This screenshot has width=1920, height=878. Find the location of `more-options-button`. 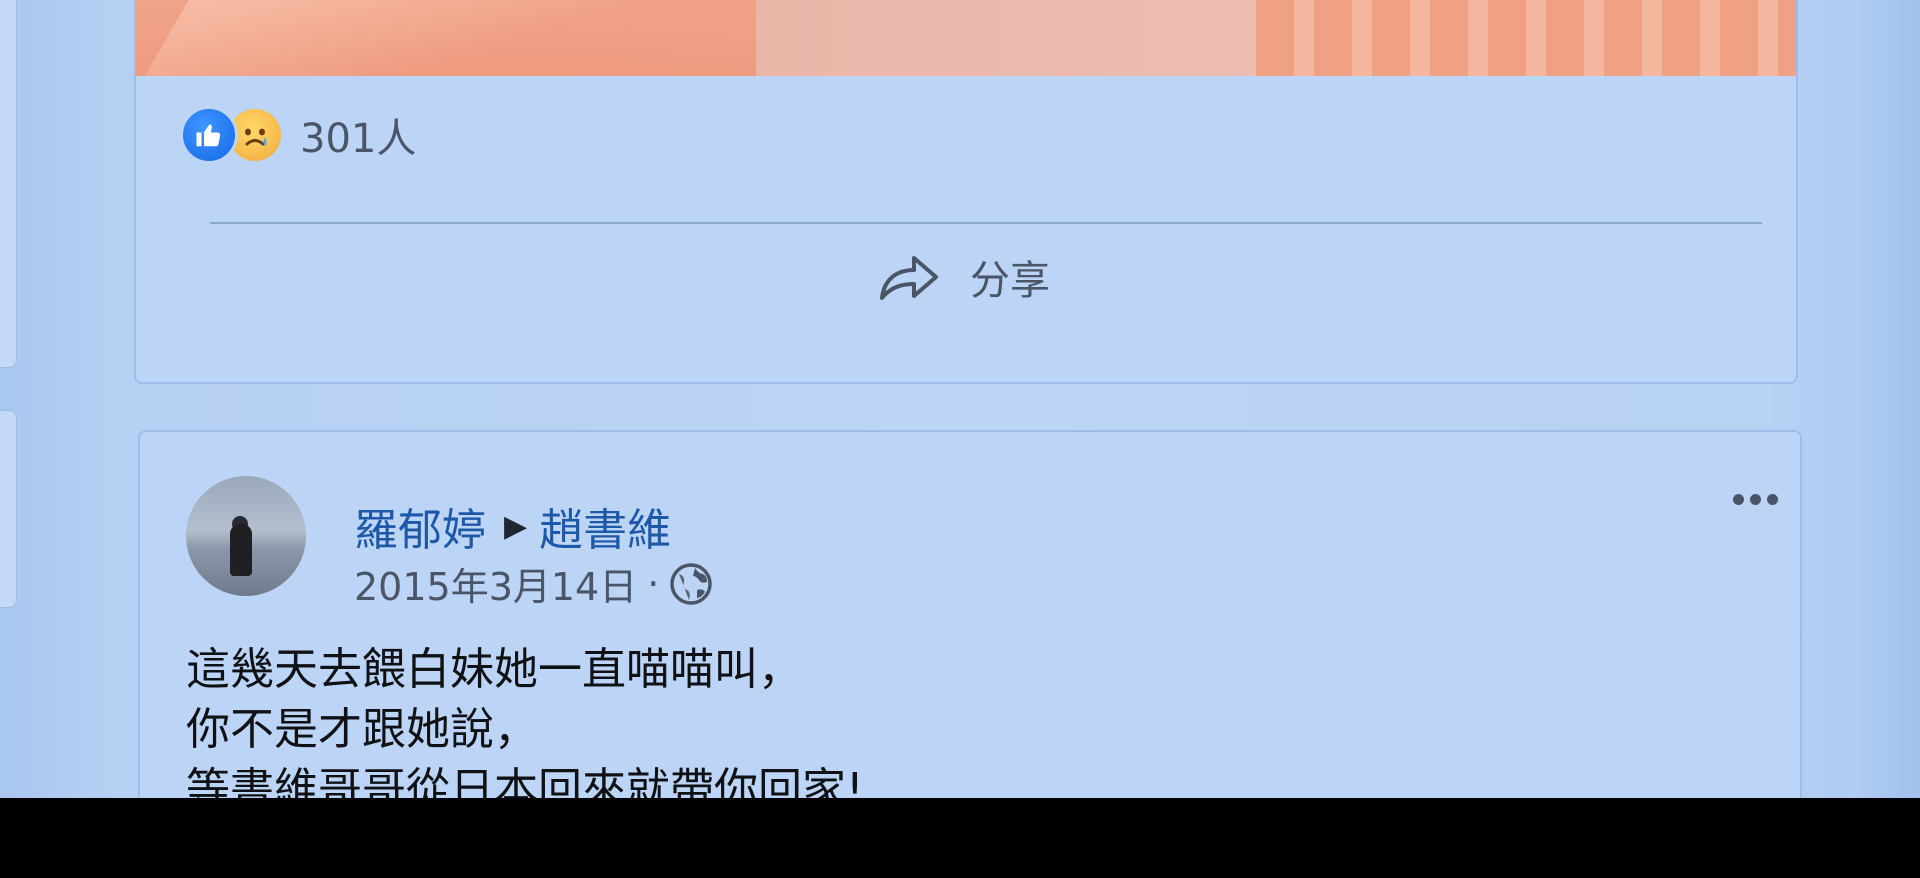

more-options-button is located at coordinates (1755, 499).